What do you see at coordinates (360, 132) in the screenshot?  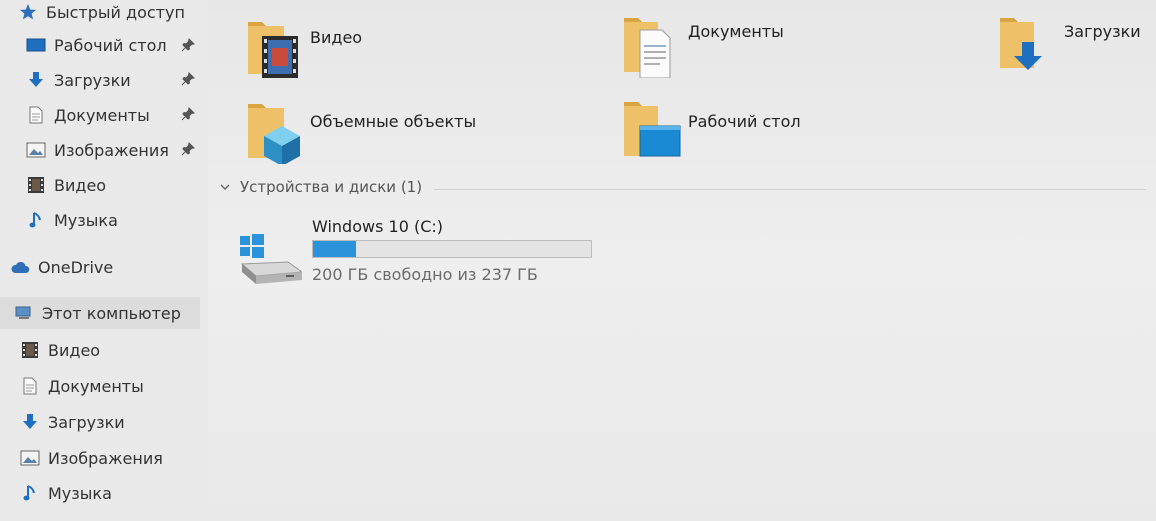 I see `folder-3d-objects: Объемные объекты` at bounding box center [360, 132].